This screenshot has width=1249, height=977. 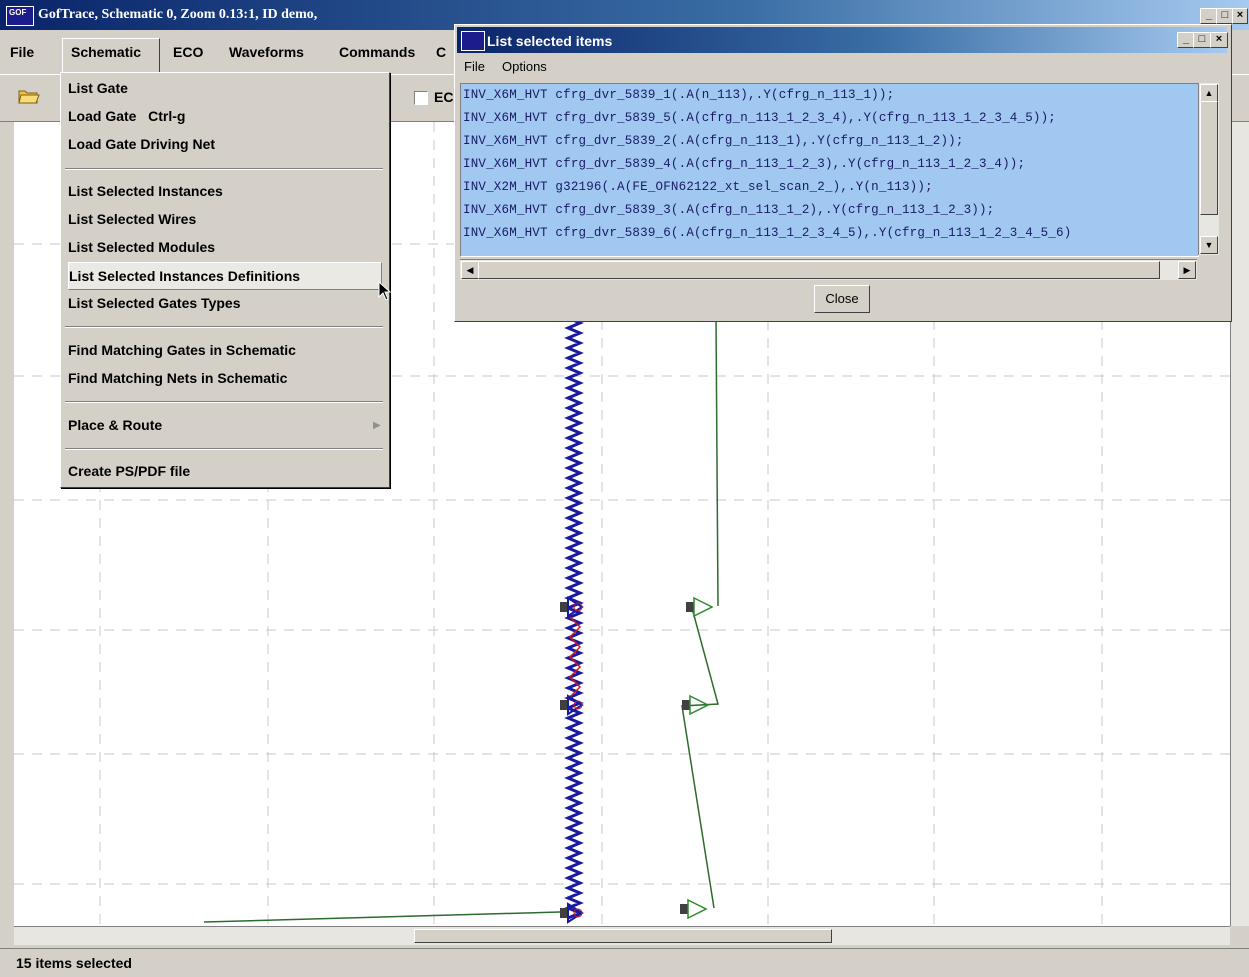 I want to click on maximize-icon: □, so click(x=1202, y=40).